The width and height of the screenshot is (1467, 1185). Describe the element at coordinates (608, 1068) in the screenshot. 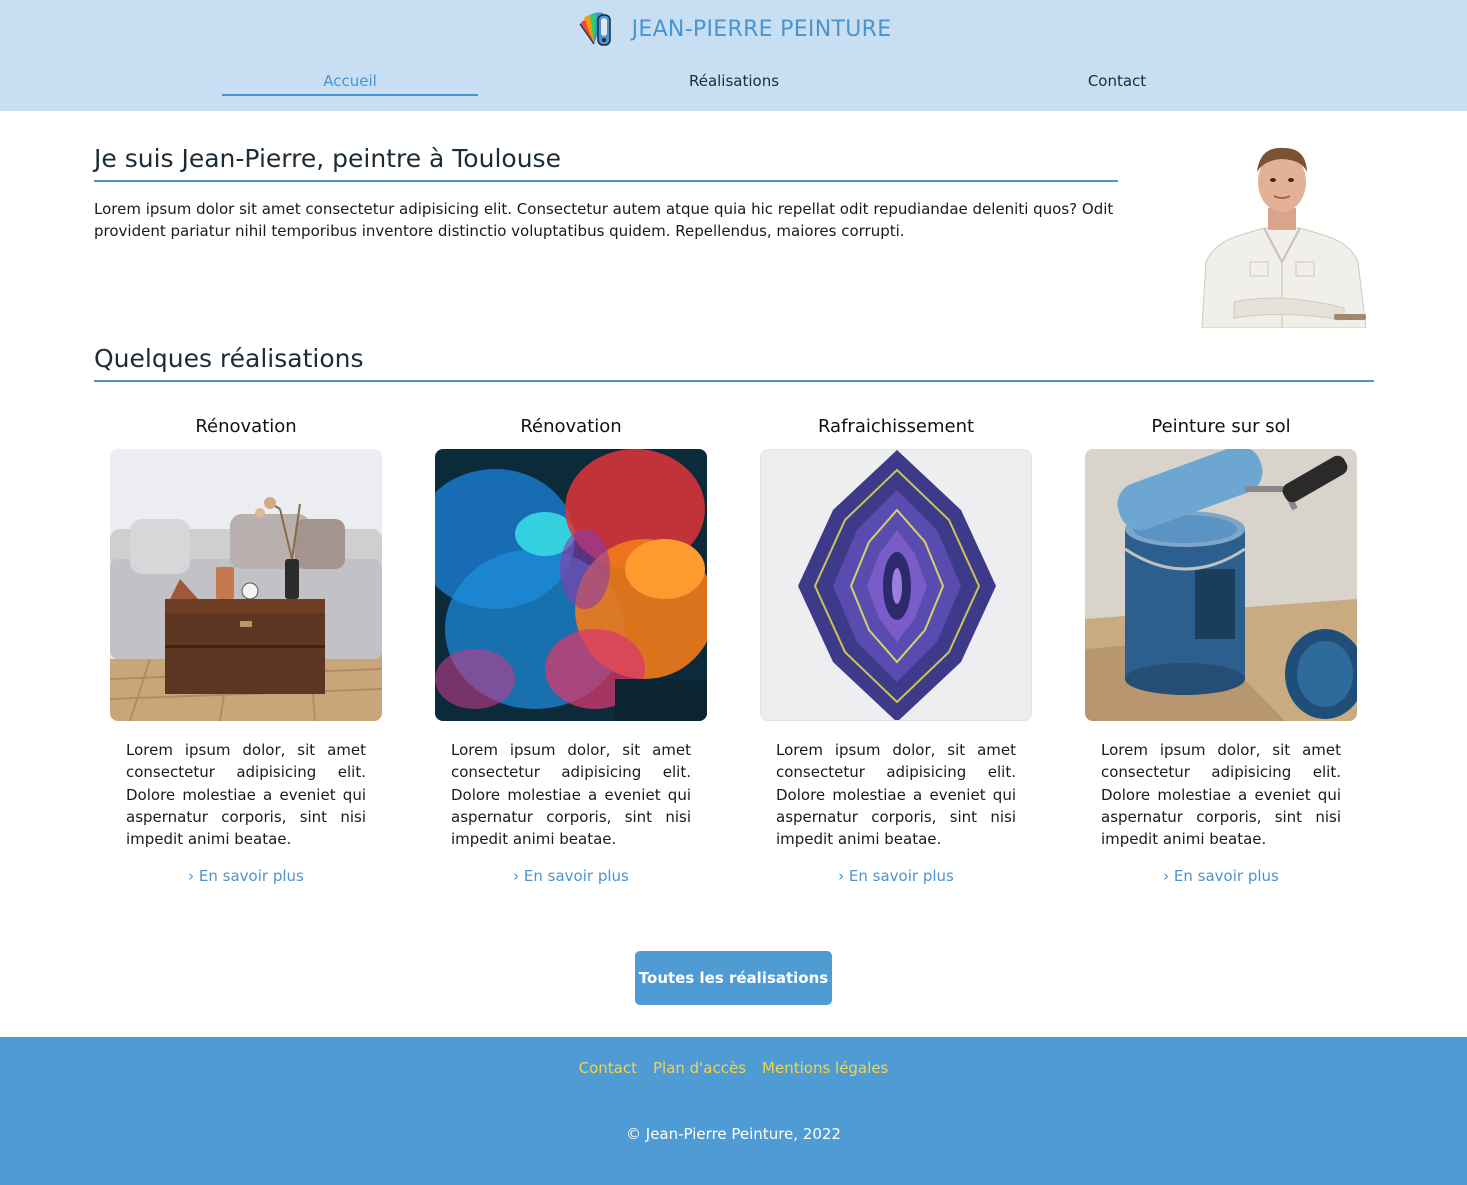

I see `footer-link-contact: Contact` at that location.